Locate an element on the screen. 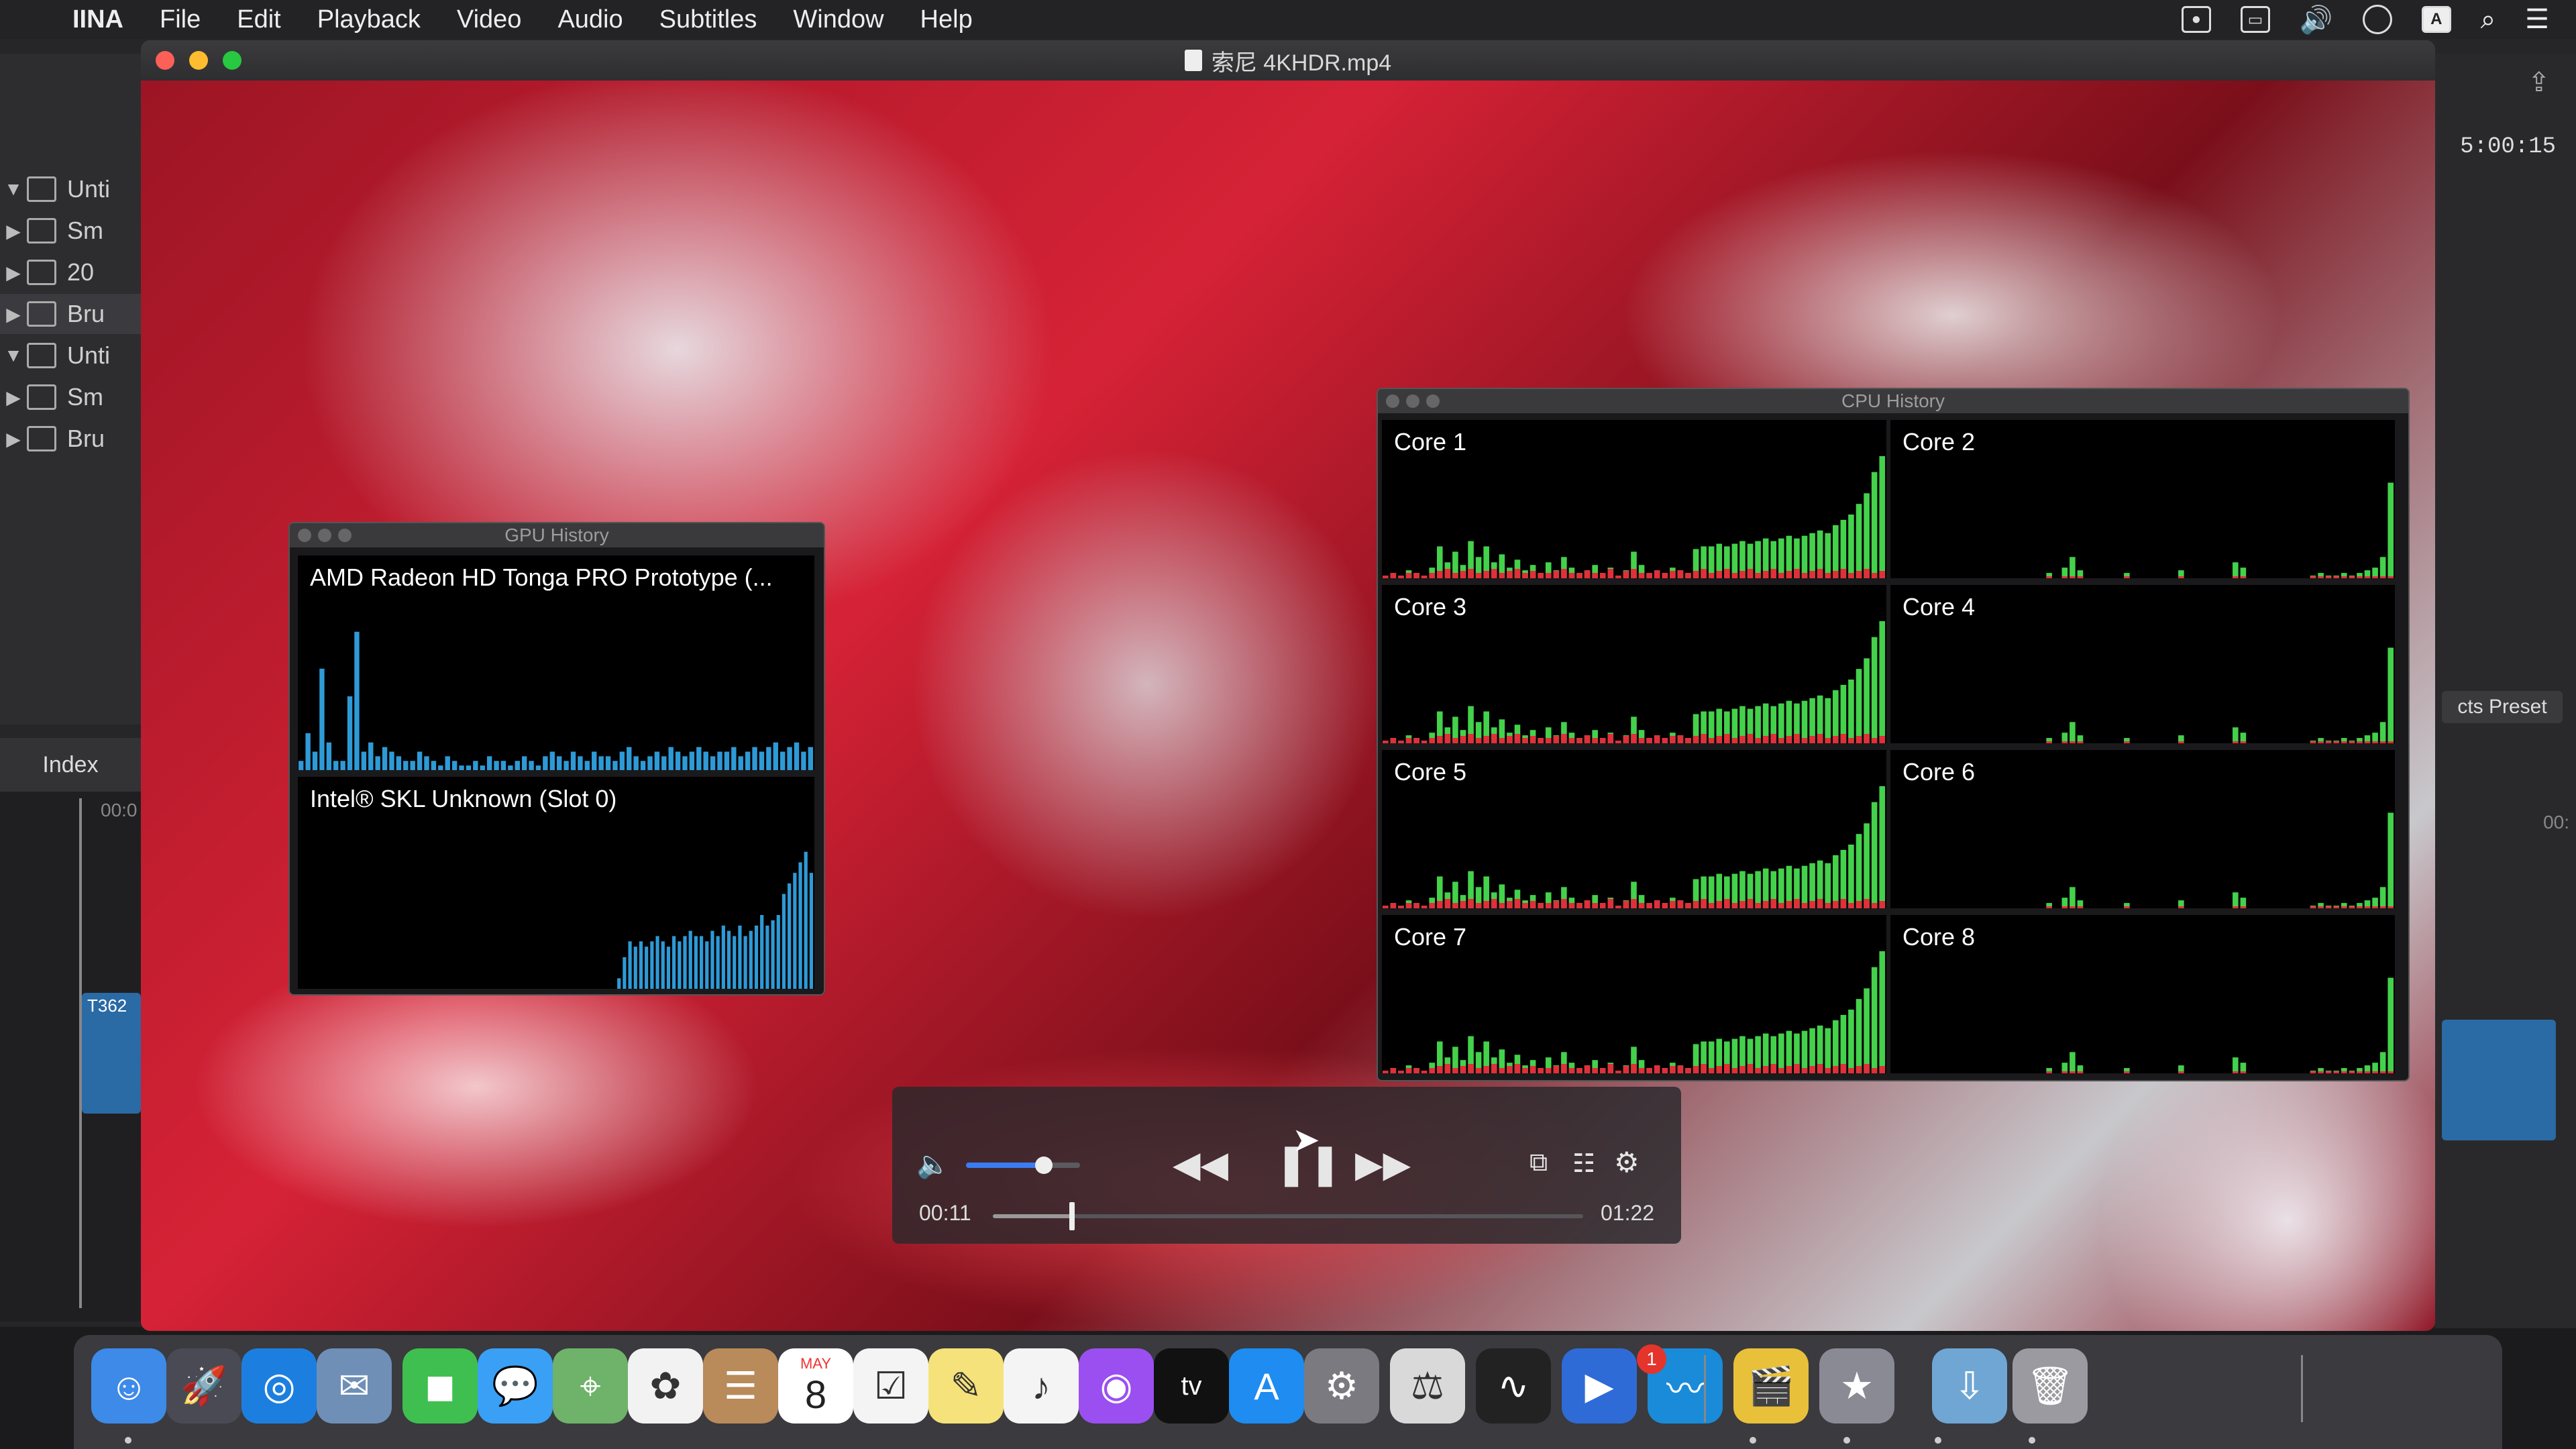 This screenshot has height=1449, width=2576. system-preferences-icon: ⚙ is located at coordinates (1341, 1386).